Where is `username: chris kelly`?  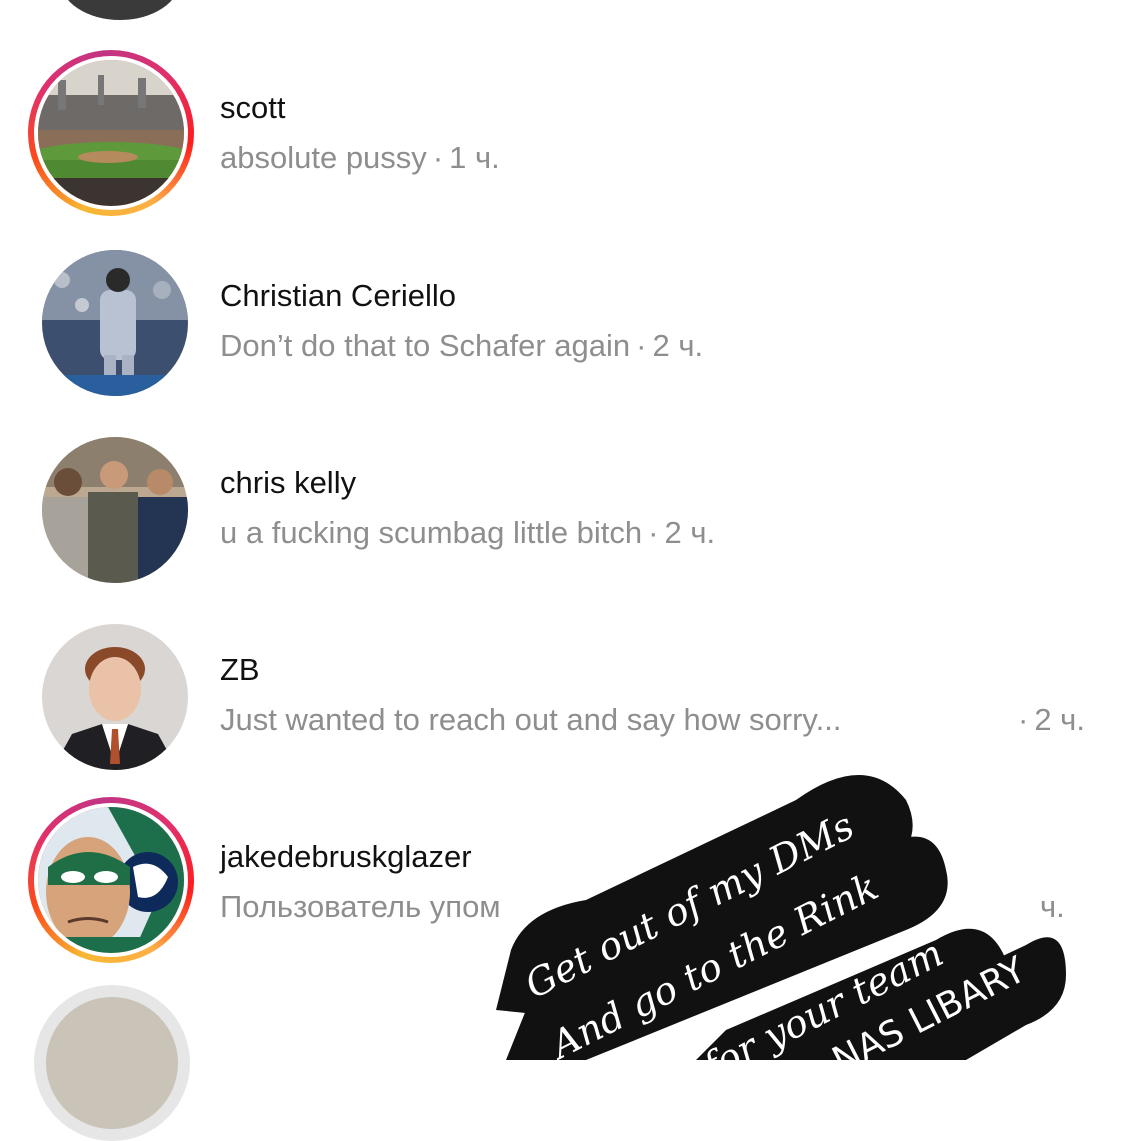
username: chris kelly is located at coordinates (288, 482).